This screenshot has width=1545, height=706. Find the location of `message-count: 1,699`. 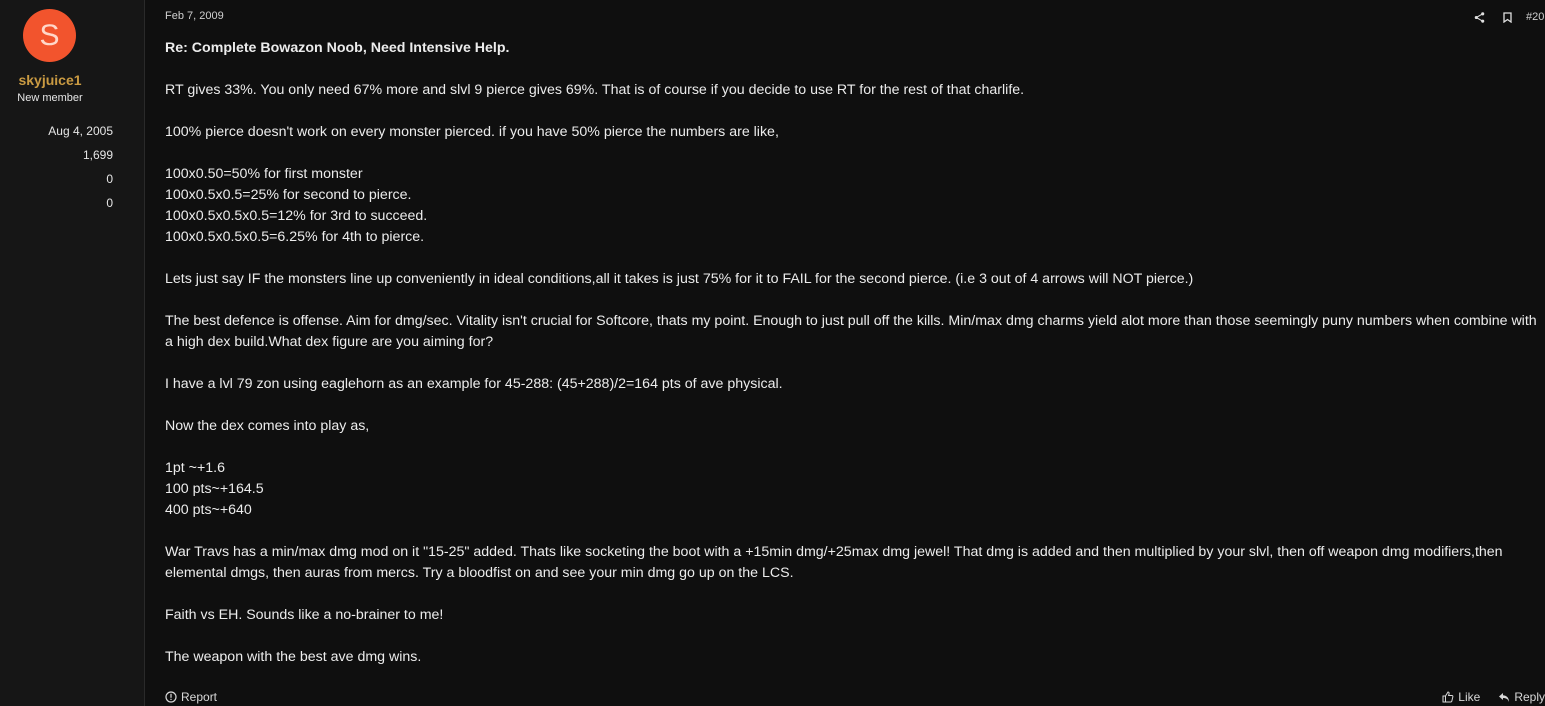

message-count: 1,699 is located at coordinates (97, 155).